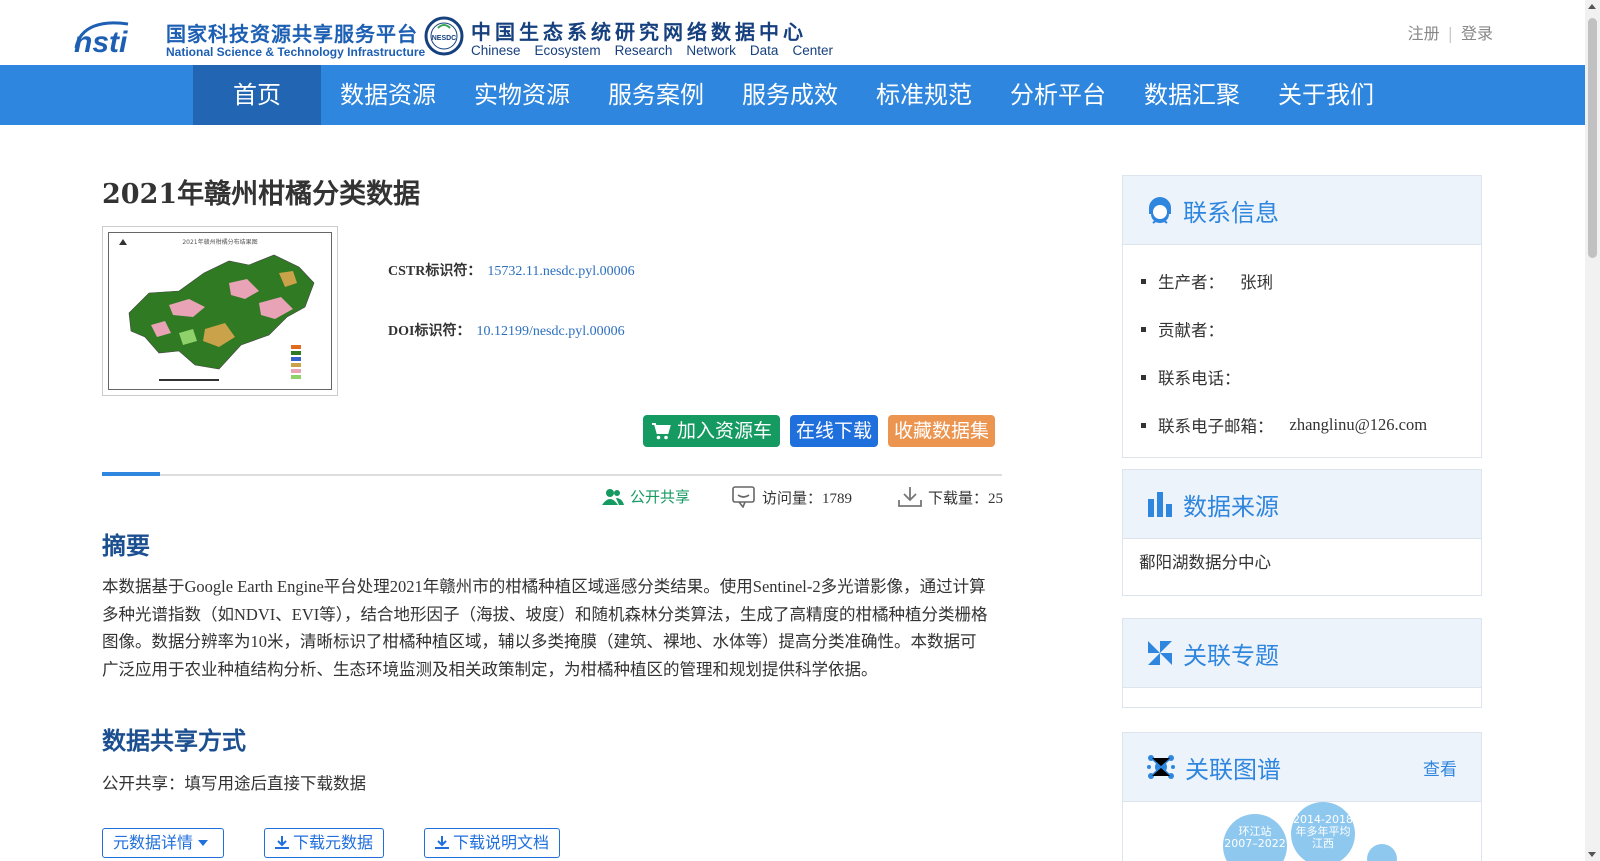 Image resolution: width=1600 pixels, height=861 pixels. Describe the element at coordinates (282, 842) in the screenshot. I see `download-icon` at that location.